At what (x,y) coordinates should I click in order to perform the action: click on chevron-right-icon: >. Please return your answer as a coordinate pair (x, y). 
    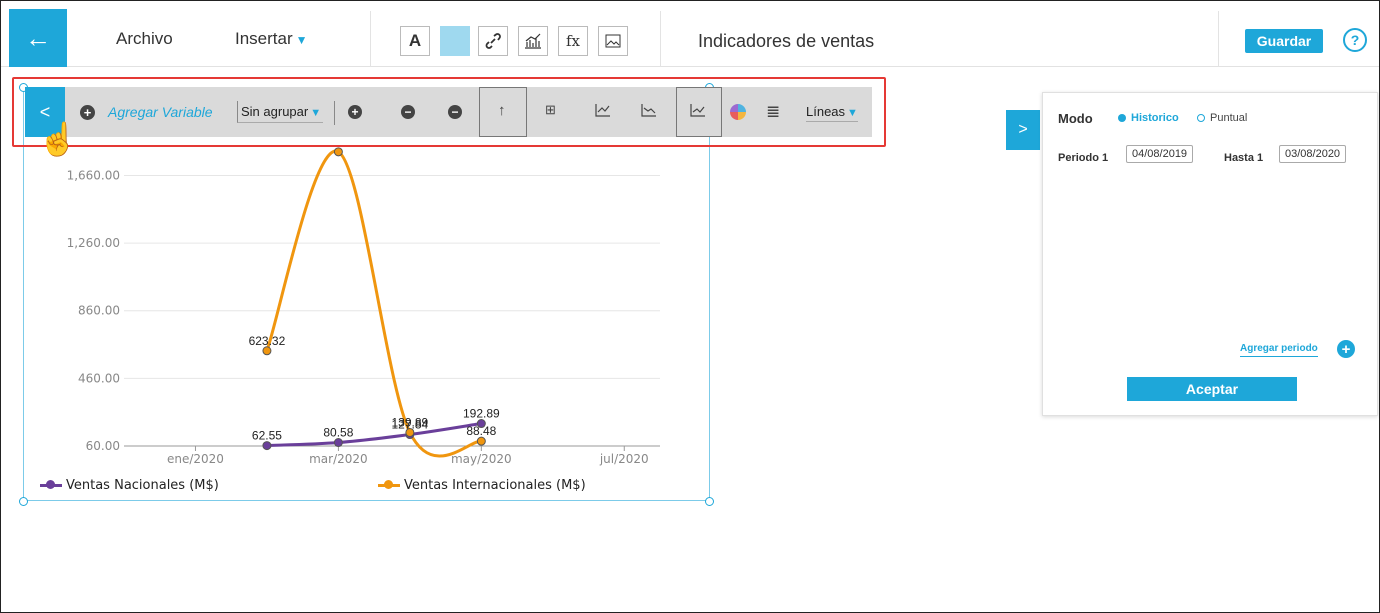
    Looking at the image, I should click on (1023, 129).